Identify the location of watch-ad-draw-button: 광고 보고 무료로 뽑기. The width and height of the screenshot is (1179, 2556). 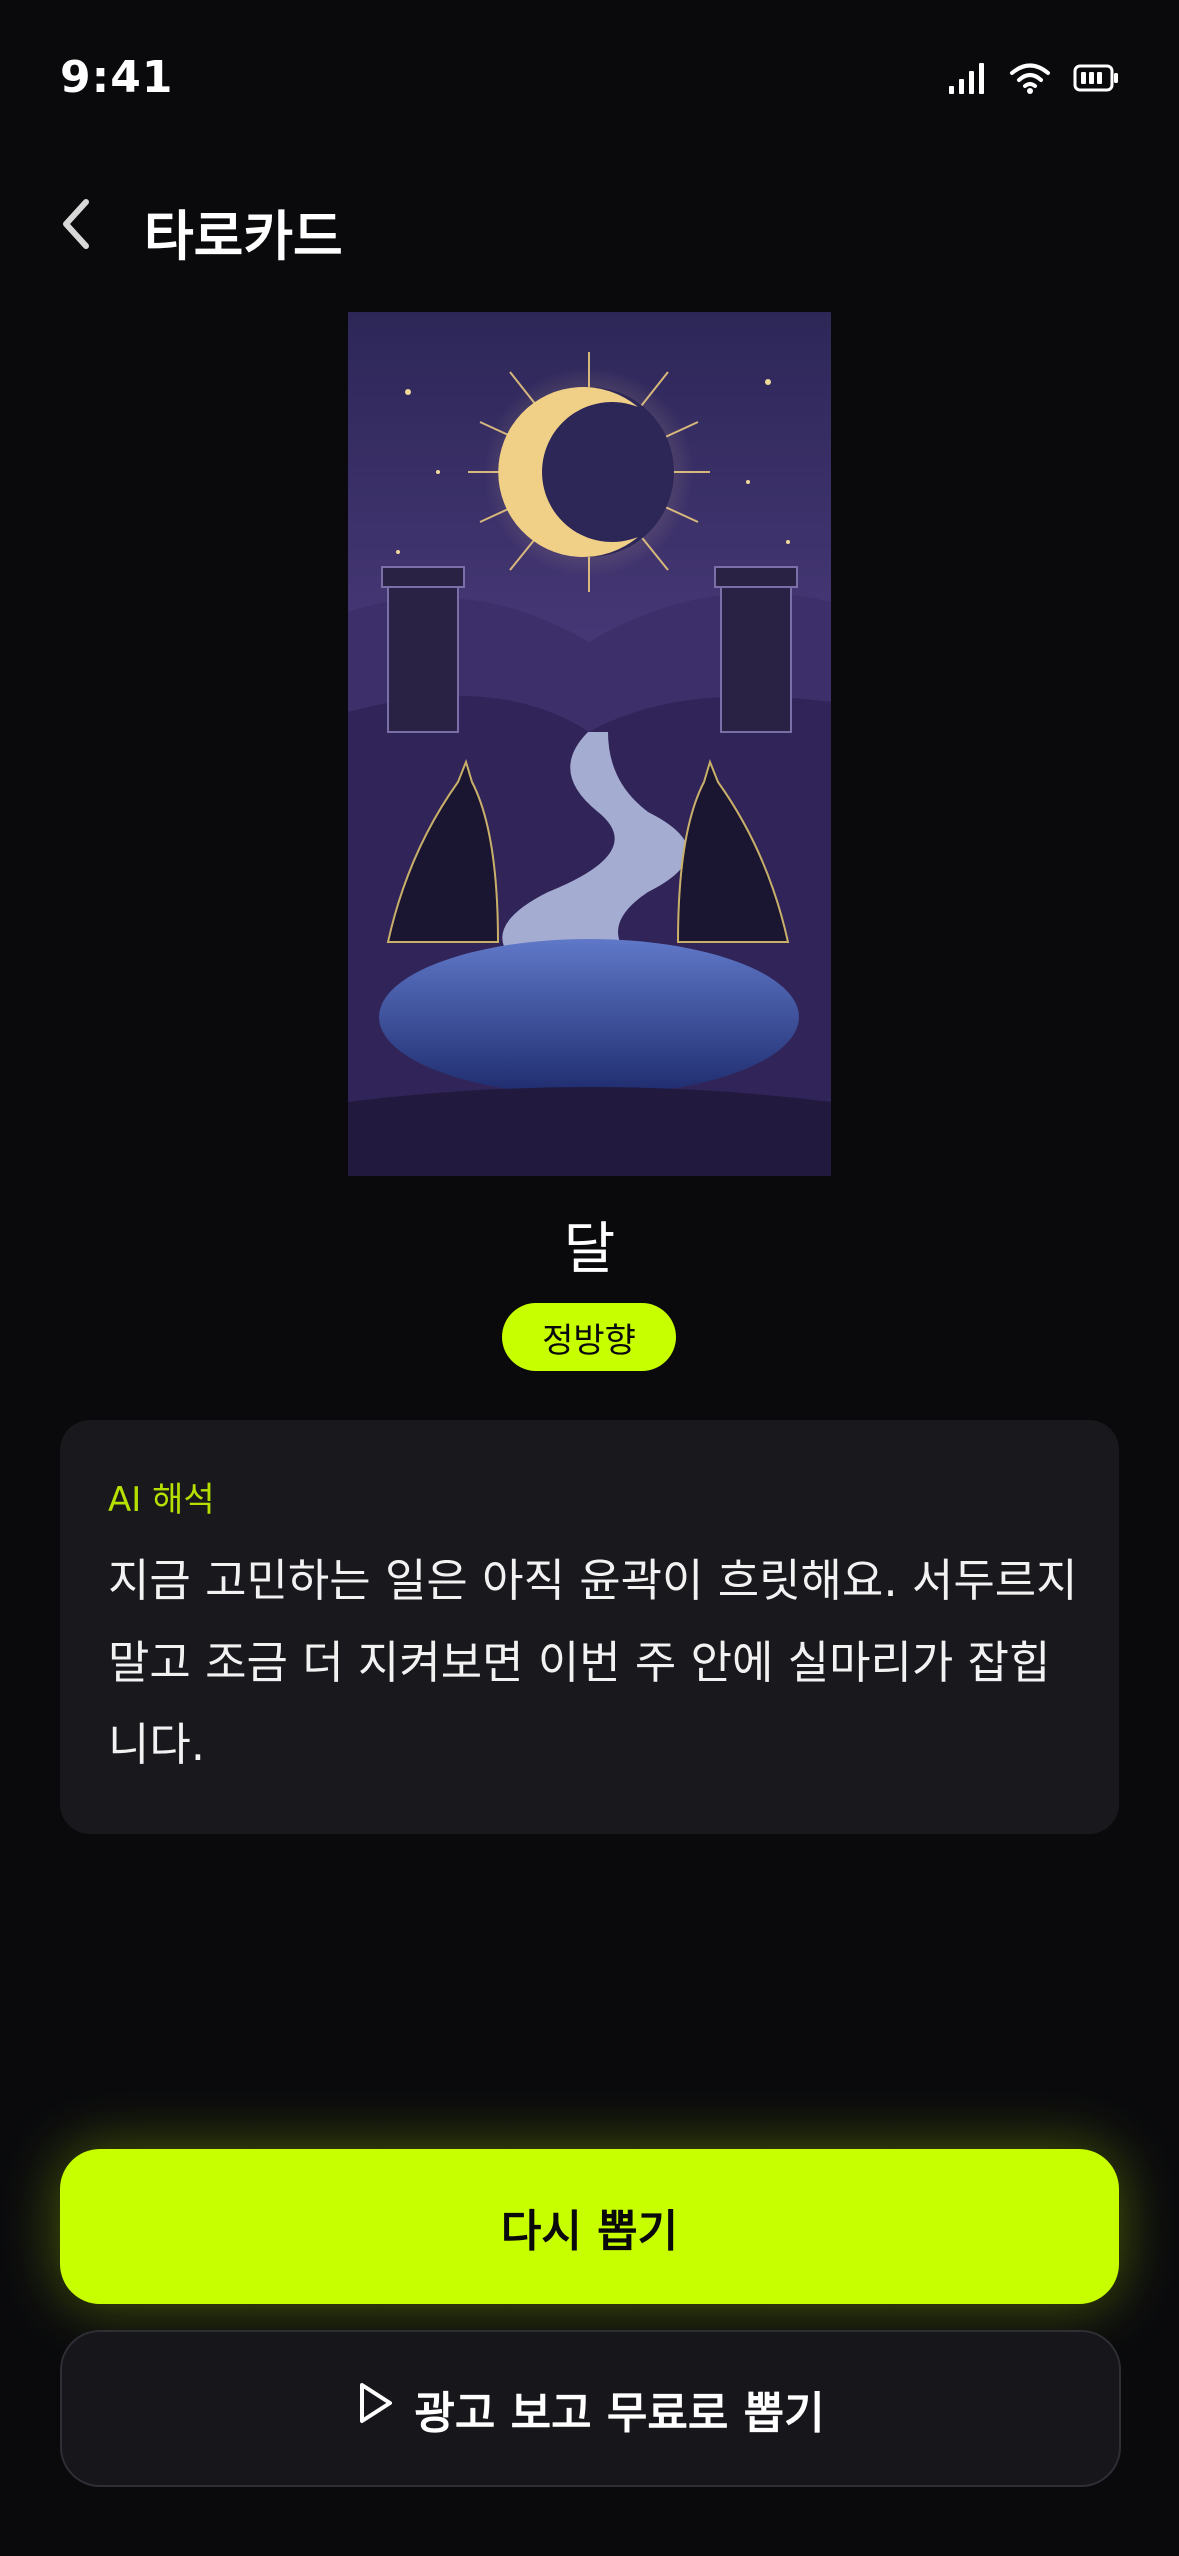
(590, 2408).